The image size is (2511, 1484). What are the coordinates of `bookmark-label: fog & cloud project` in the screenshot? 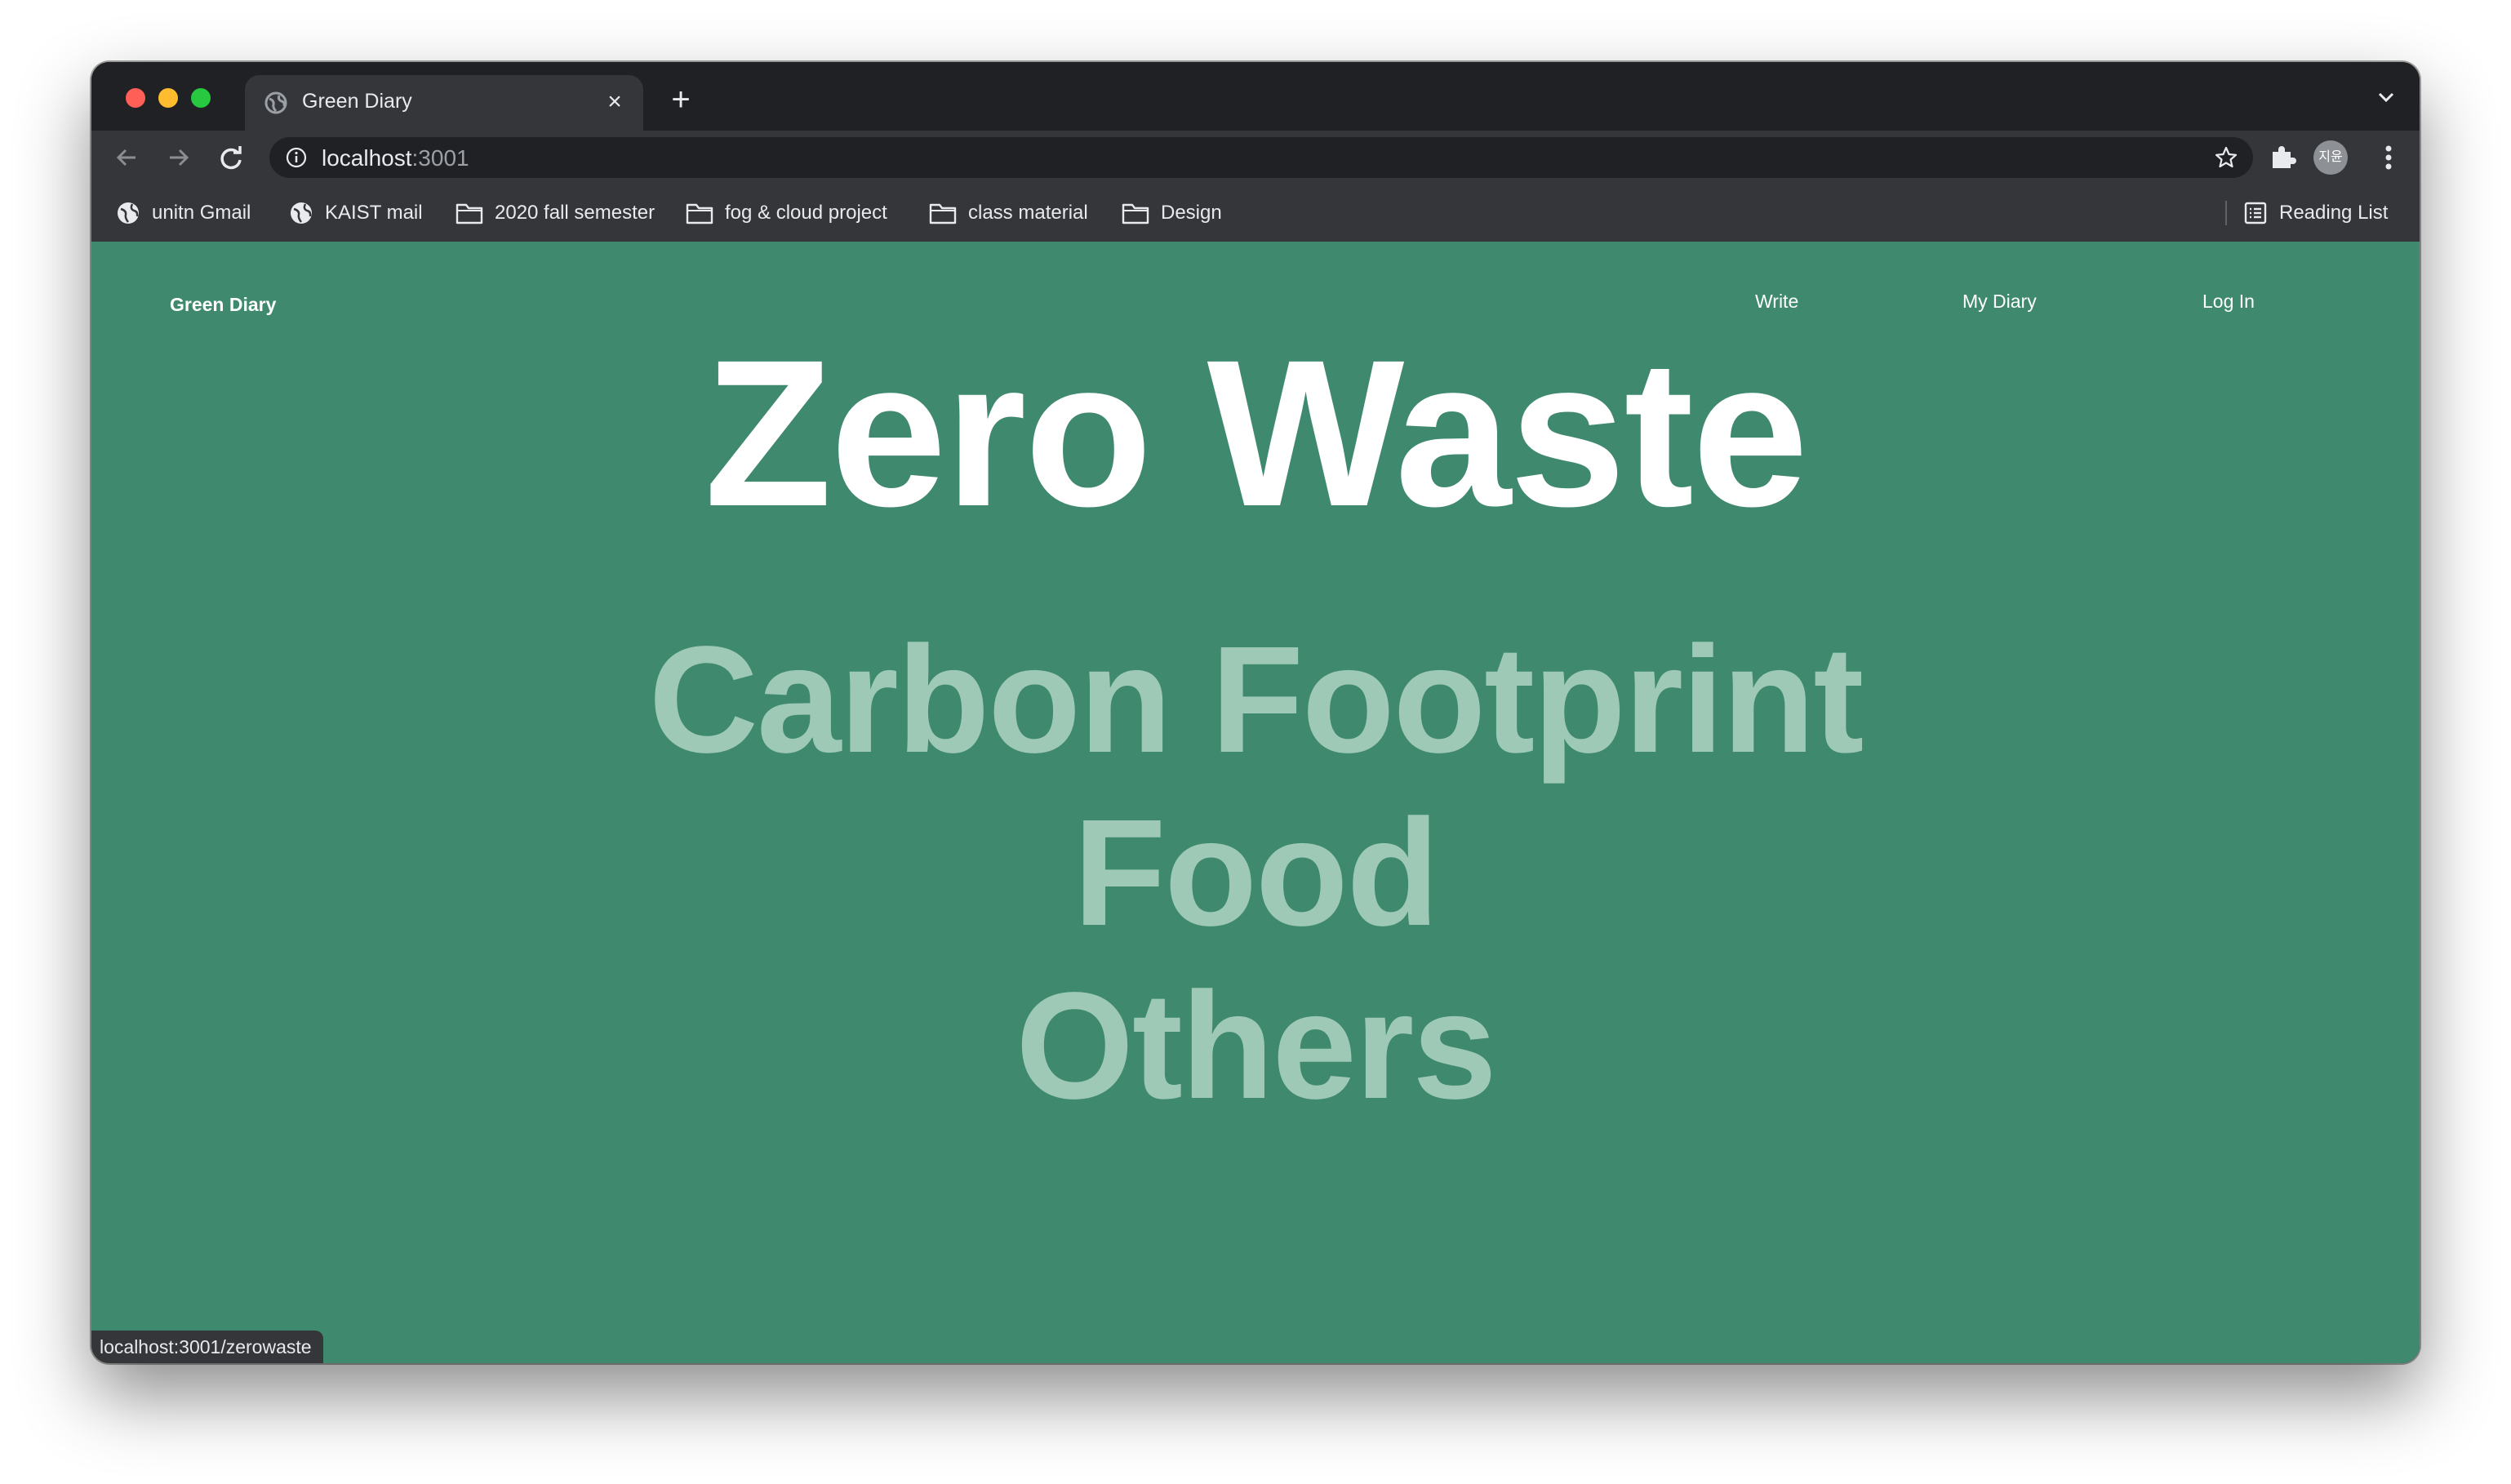 It's located at (806, 213).